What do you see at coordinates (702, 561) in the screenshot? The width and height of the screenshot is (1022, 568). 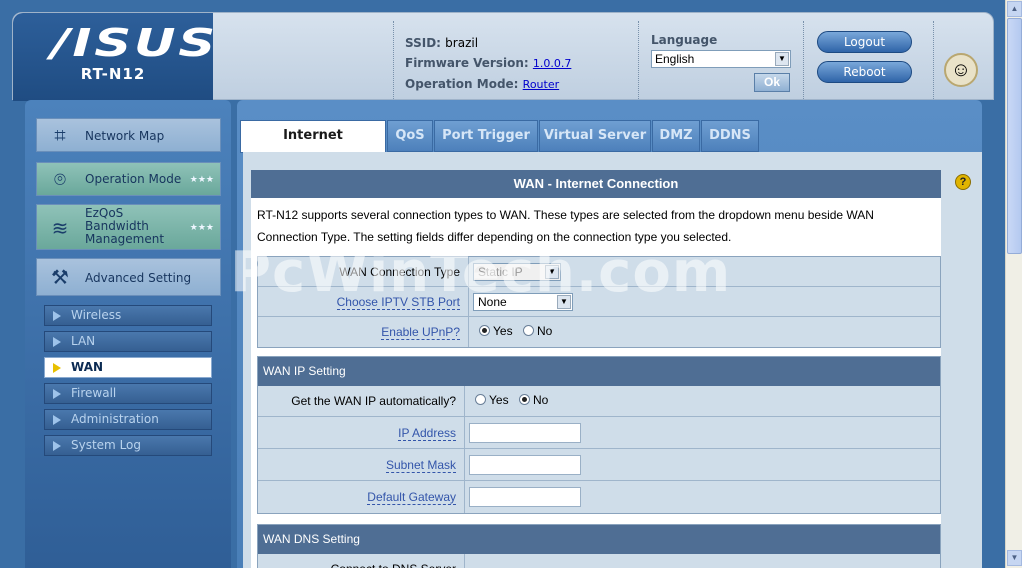 I see `dns-connect-cell` at bounding box center [702, 561].